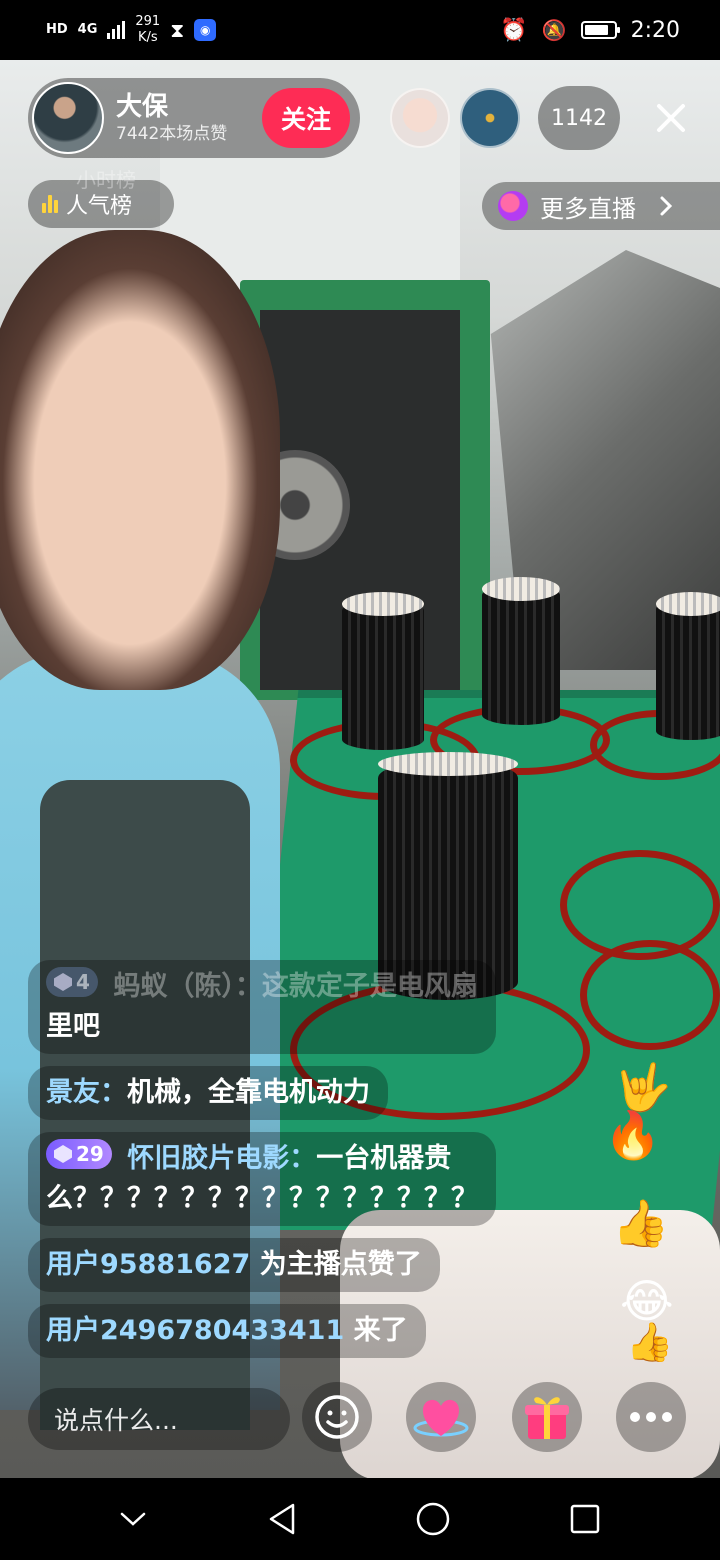 Image resolution: width=720 pixels, height=1560 pixels. I want to click on signal-icon, so click(116, 30).